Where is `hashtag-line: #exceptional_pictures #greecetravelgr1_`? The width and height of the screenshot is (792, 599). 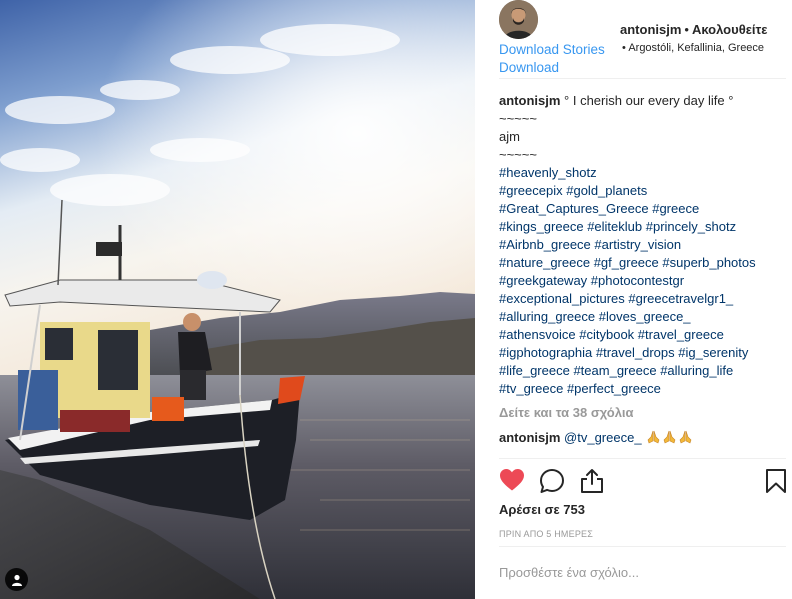
hashtag-line: #exceptional_pictures #greecetravelgr1_ is located at coordinates (644, 299).